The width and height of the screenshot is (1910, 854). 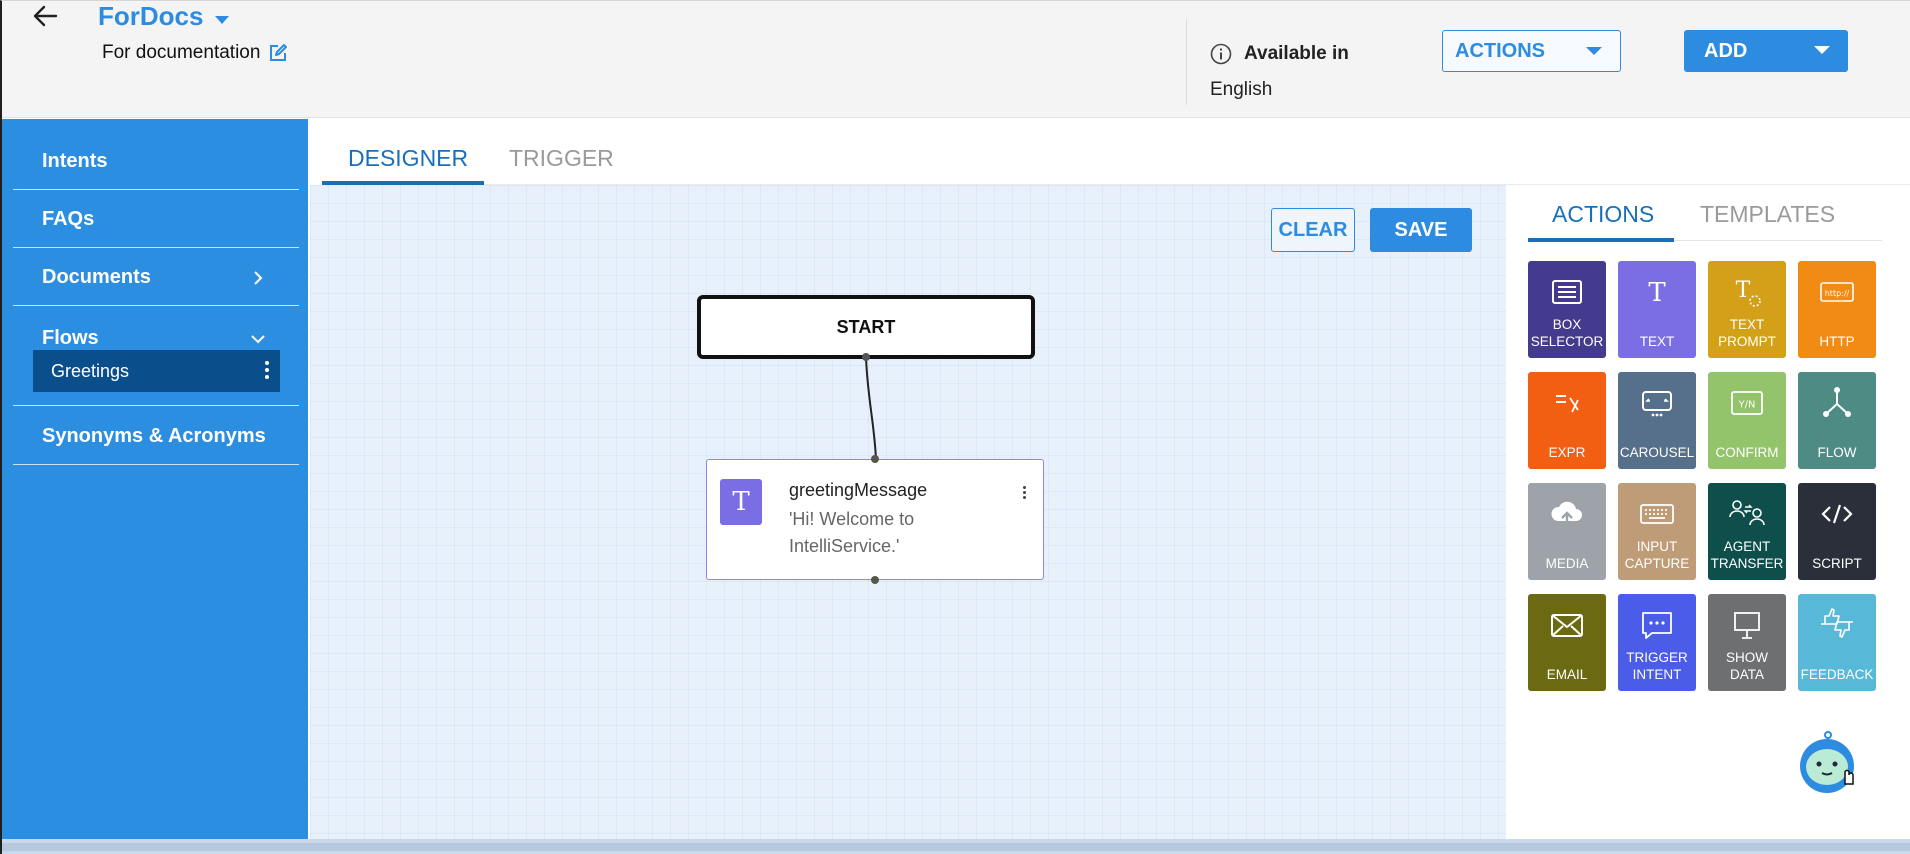 I want to click on tab-label: DESIGNER, so click(x=408, y=158).